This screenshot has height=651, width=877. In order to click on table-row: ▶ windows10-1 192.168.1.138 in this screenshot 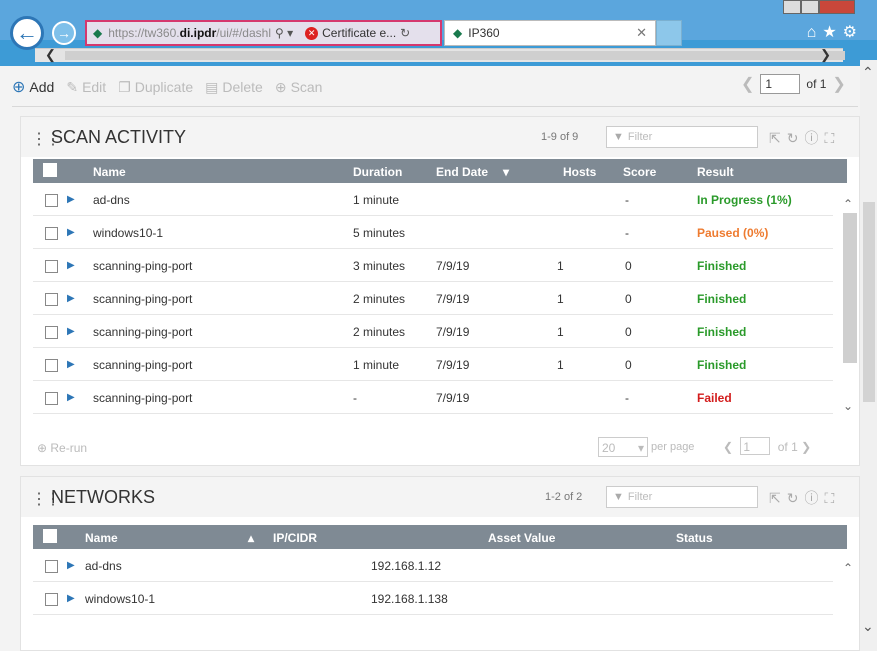, I will do `click(433, 598)`.